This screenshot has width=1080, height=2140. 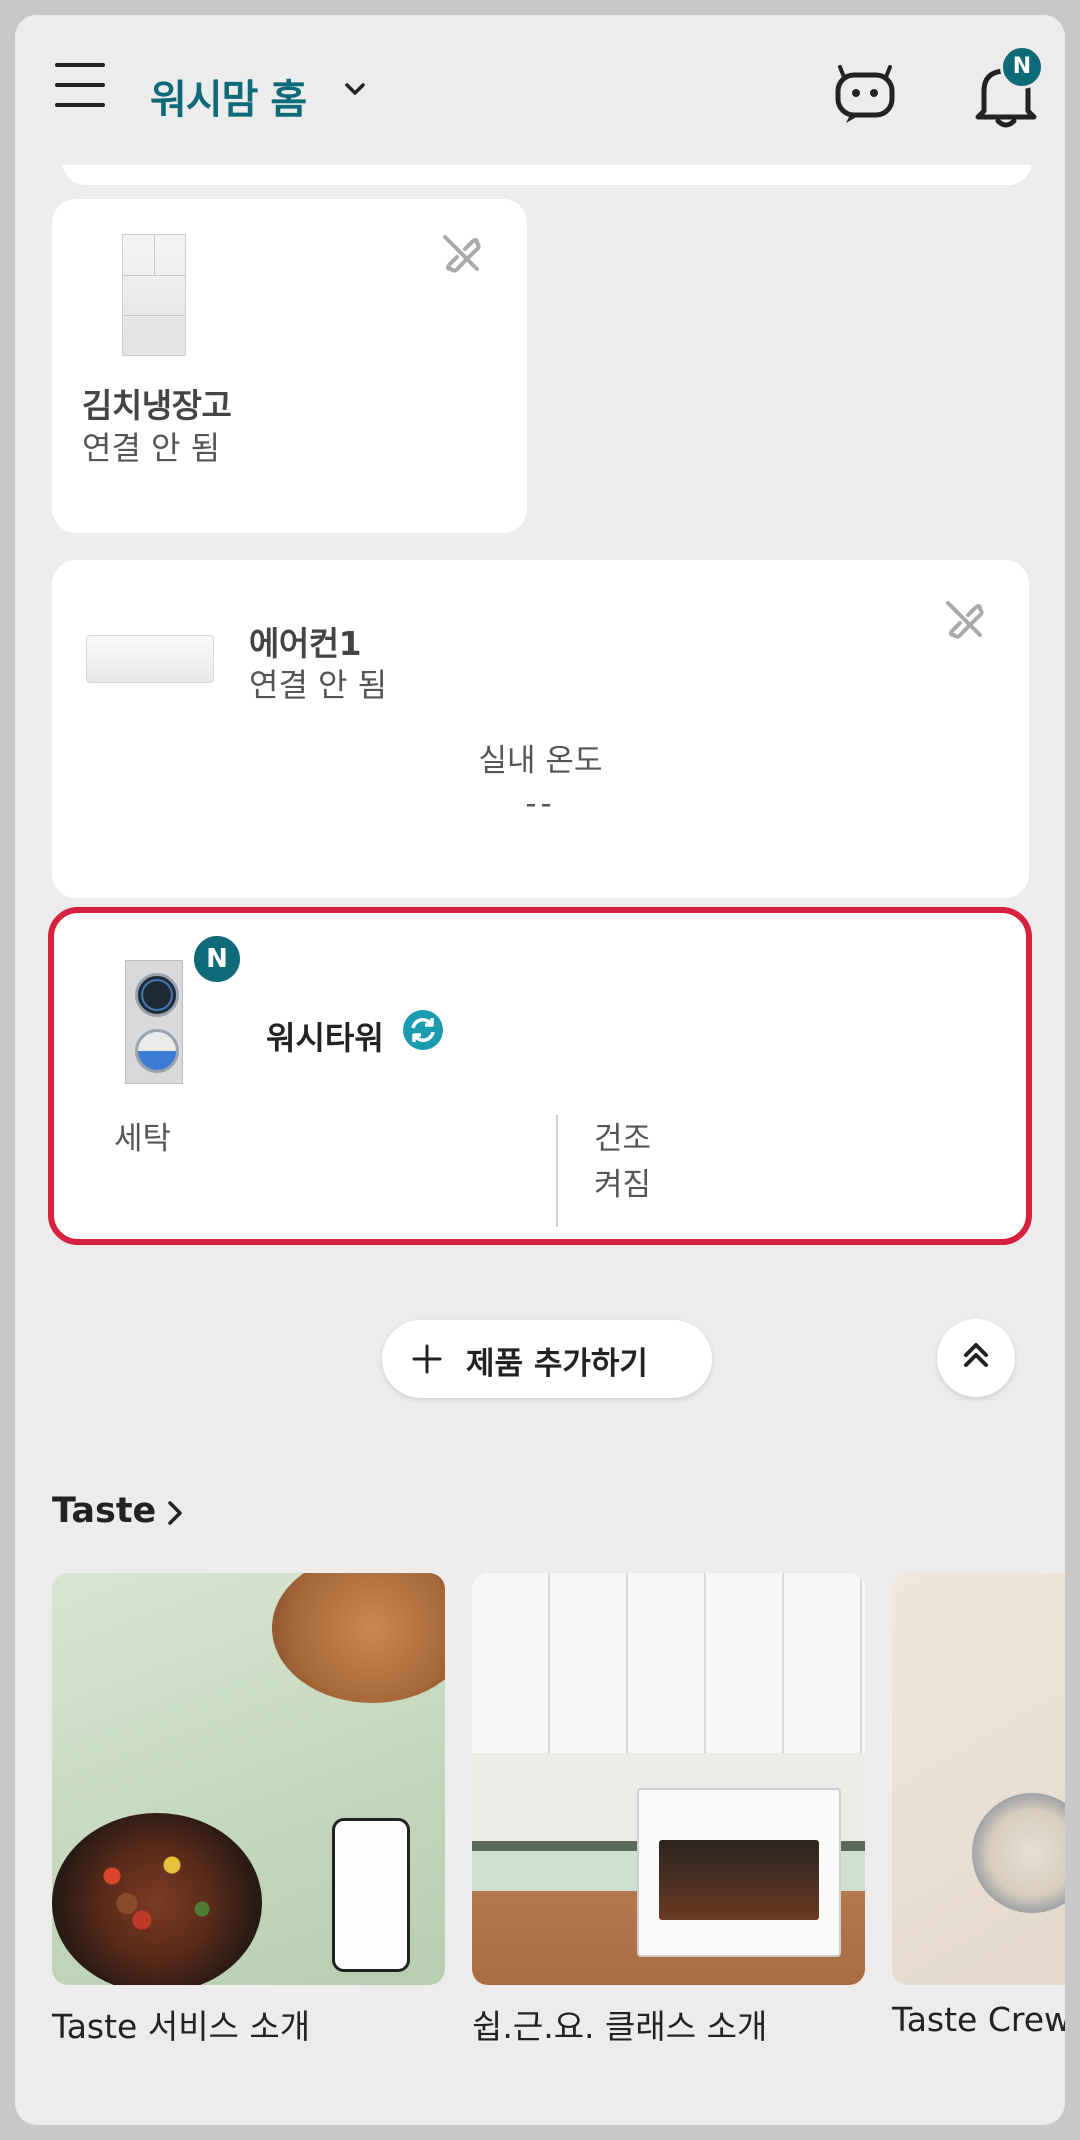 I want to click on dry-status: 켜짐, so click(x=623, y=1185).